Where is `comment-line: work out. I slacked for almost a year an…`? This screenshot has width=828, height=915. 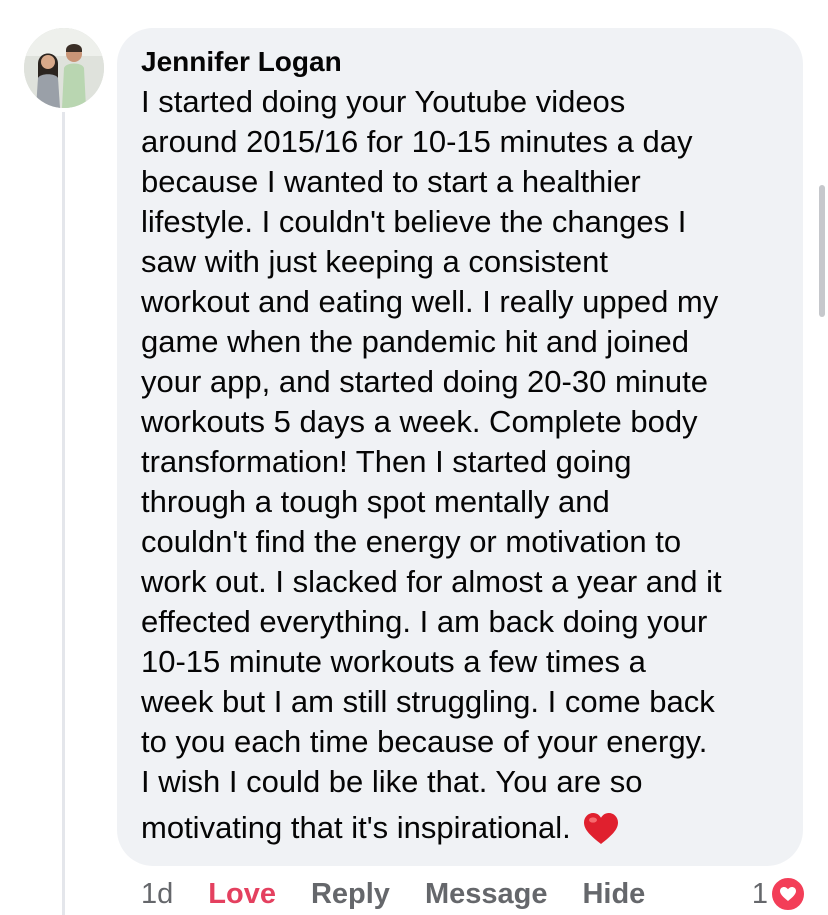
comment-line: work out. I slacked for almost a year an… is located at coordinates (431, 581).